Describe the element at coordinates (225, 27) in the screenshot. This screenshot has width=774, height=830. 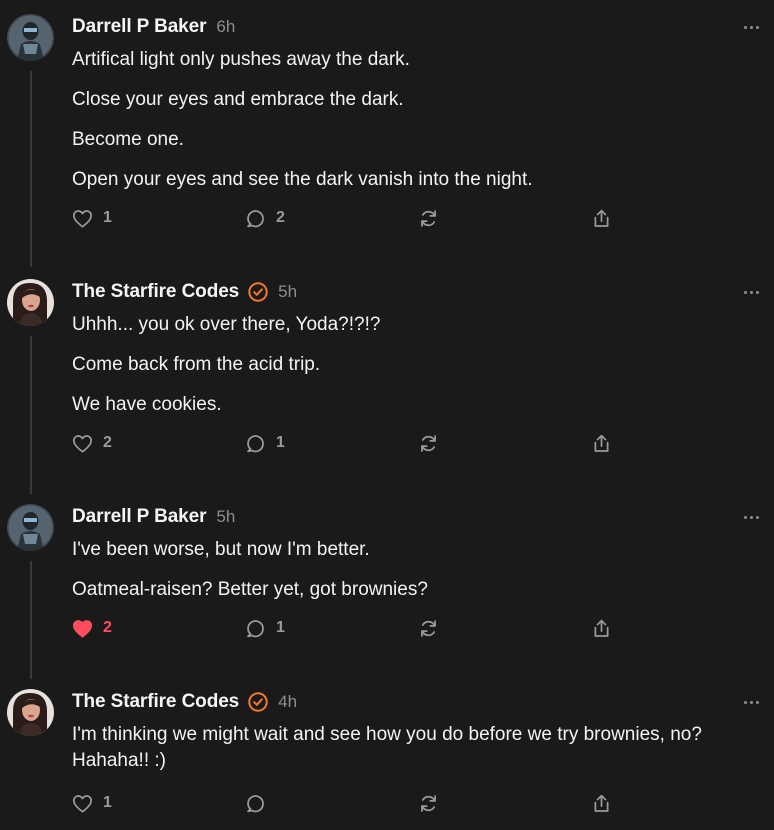
I see `post-time: 6h` at that location.